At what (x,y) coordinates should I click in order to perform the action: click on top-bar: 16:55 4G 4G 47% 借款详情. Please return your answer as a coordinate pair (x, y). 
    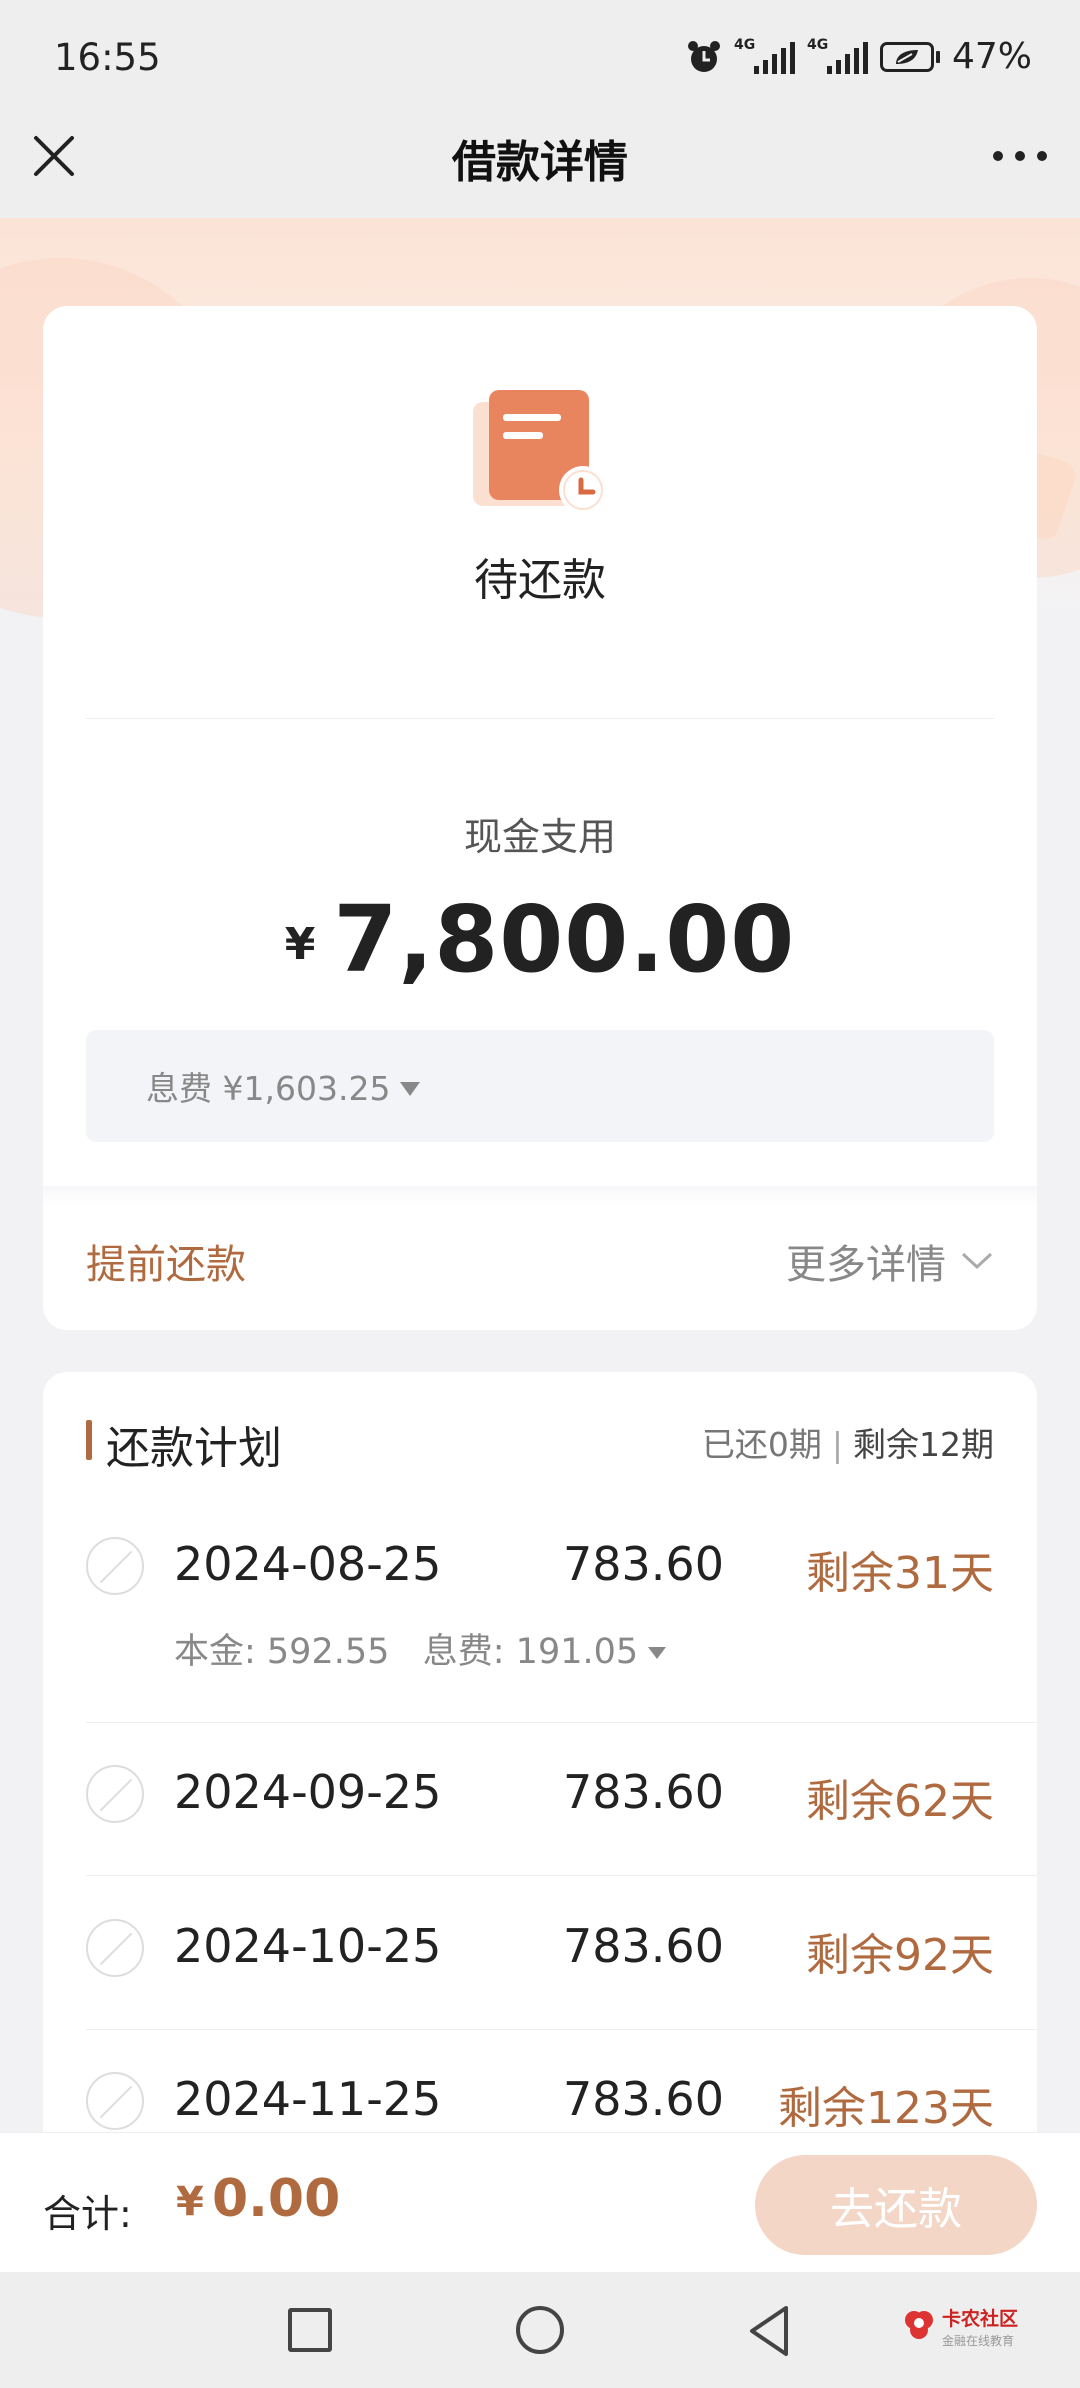
    Looking at the image, I should click on (540, 109).